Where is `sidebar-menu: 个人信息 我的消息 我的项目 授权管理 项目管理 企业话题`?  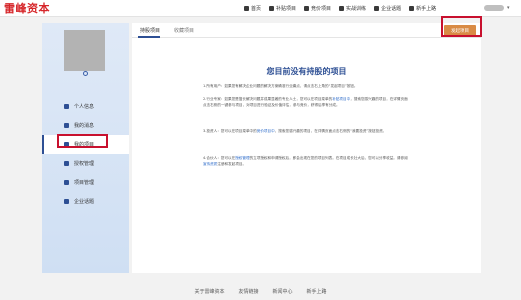
sidebar-menu: 个人信息 我的消息 我的项目 授权管理 项目管理 企业话题 is located at coordinates (85, 154).